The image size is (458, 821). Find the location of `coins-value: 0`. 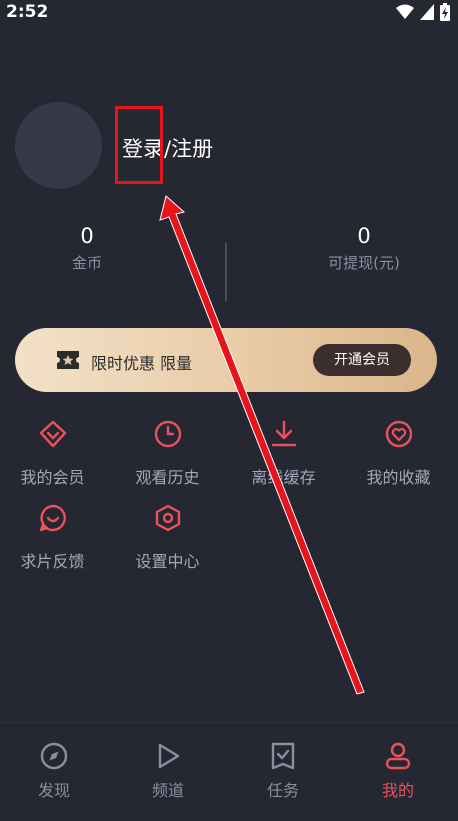

coins-value: 0 is located at coordinates (87, 236).